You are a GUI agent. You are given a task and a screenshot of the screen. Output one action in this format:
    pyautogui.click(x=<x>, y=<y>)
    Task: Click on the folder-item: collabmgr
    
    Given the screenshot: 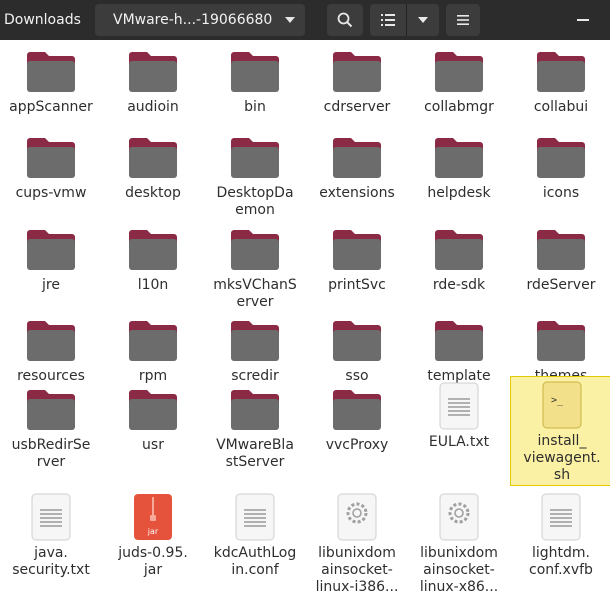 What is the action you would take?
    pyautogui.click(x=459, y=86)
    